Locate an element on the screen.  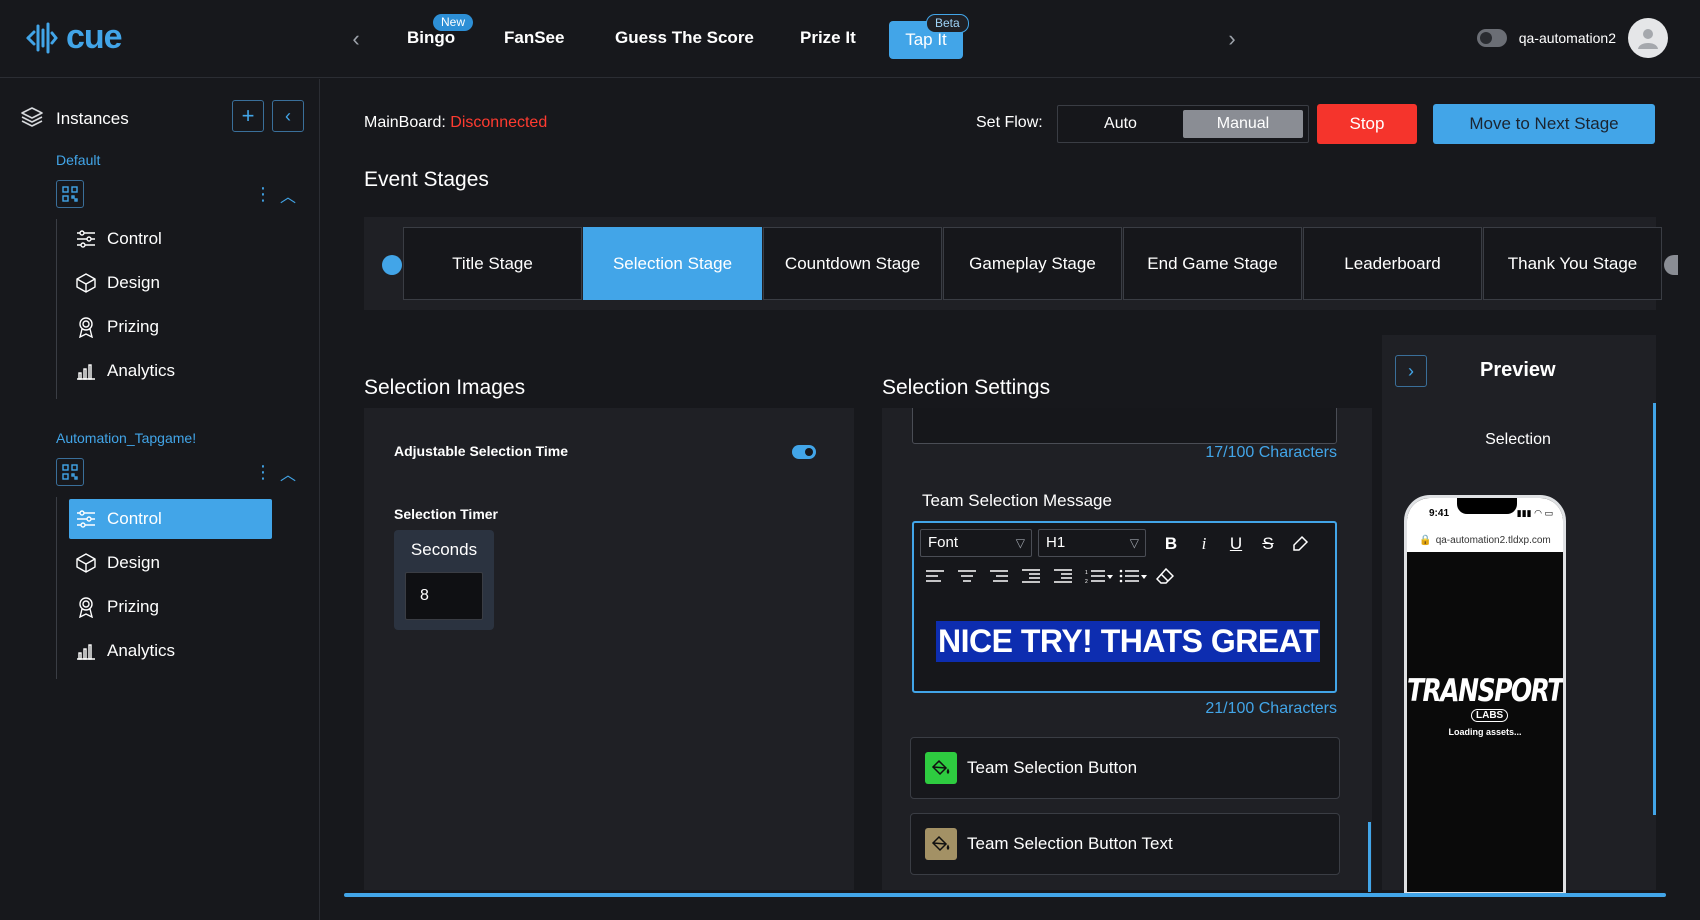
mainboard-label: MainBoard: is located at coordinates (405, 122).